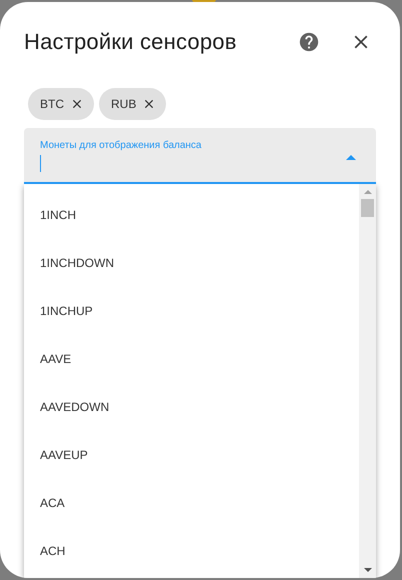 The image size is (402, 580). Describe the element at coordinates (351, 157) in the screenshot. I see `dropdown-arrow-icon` at that location.